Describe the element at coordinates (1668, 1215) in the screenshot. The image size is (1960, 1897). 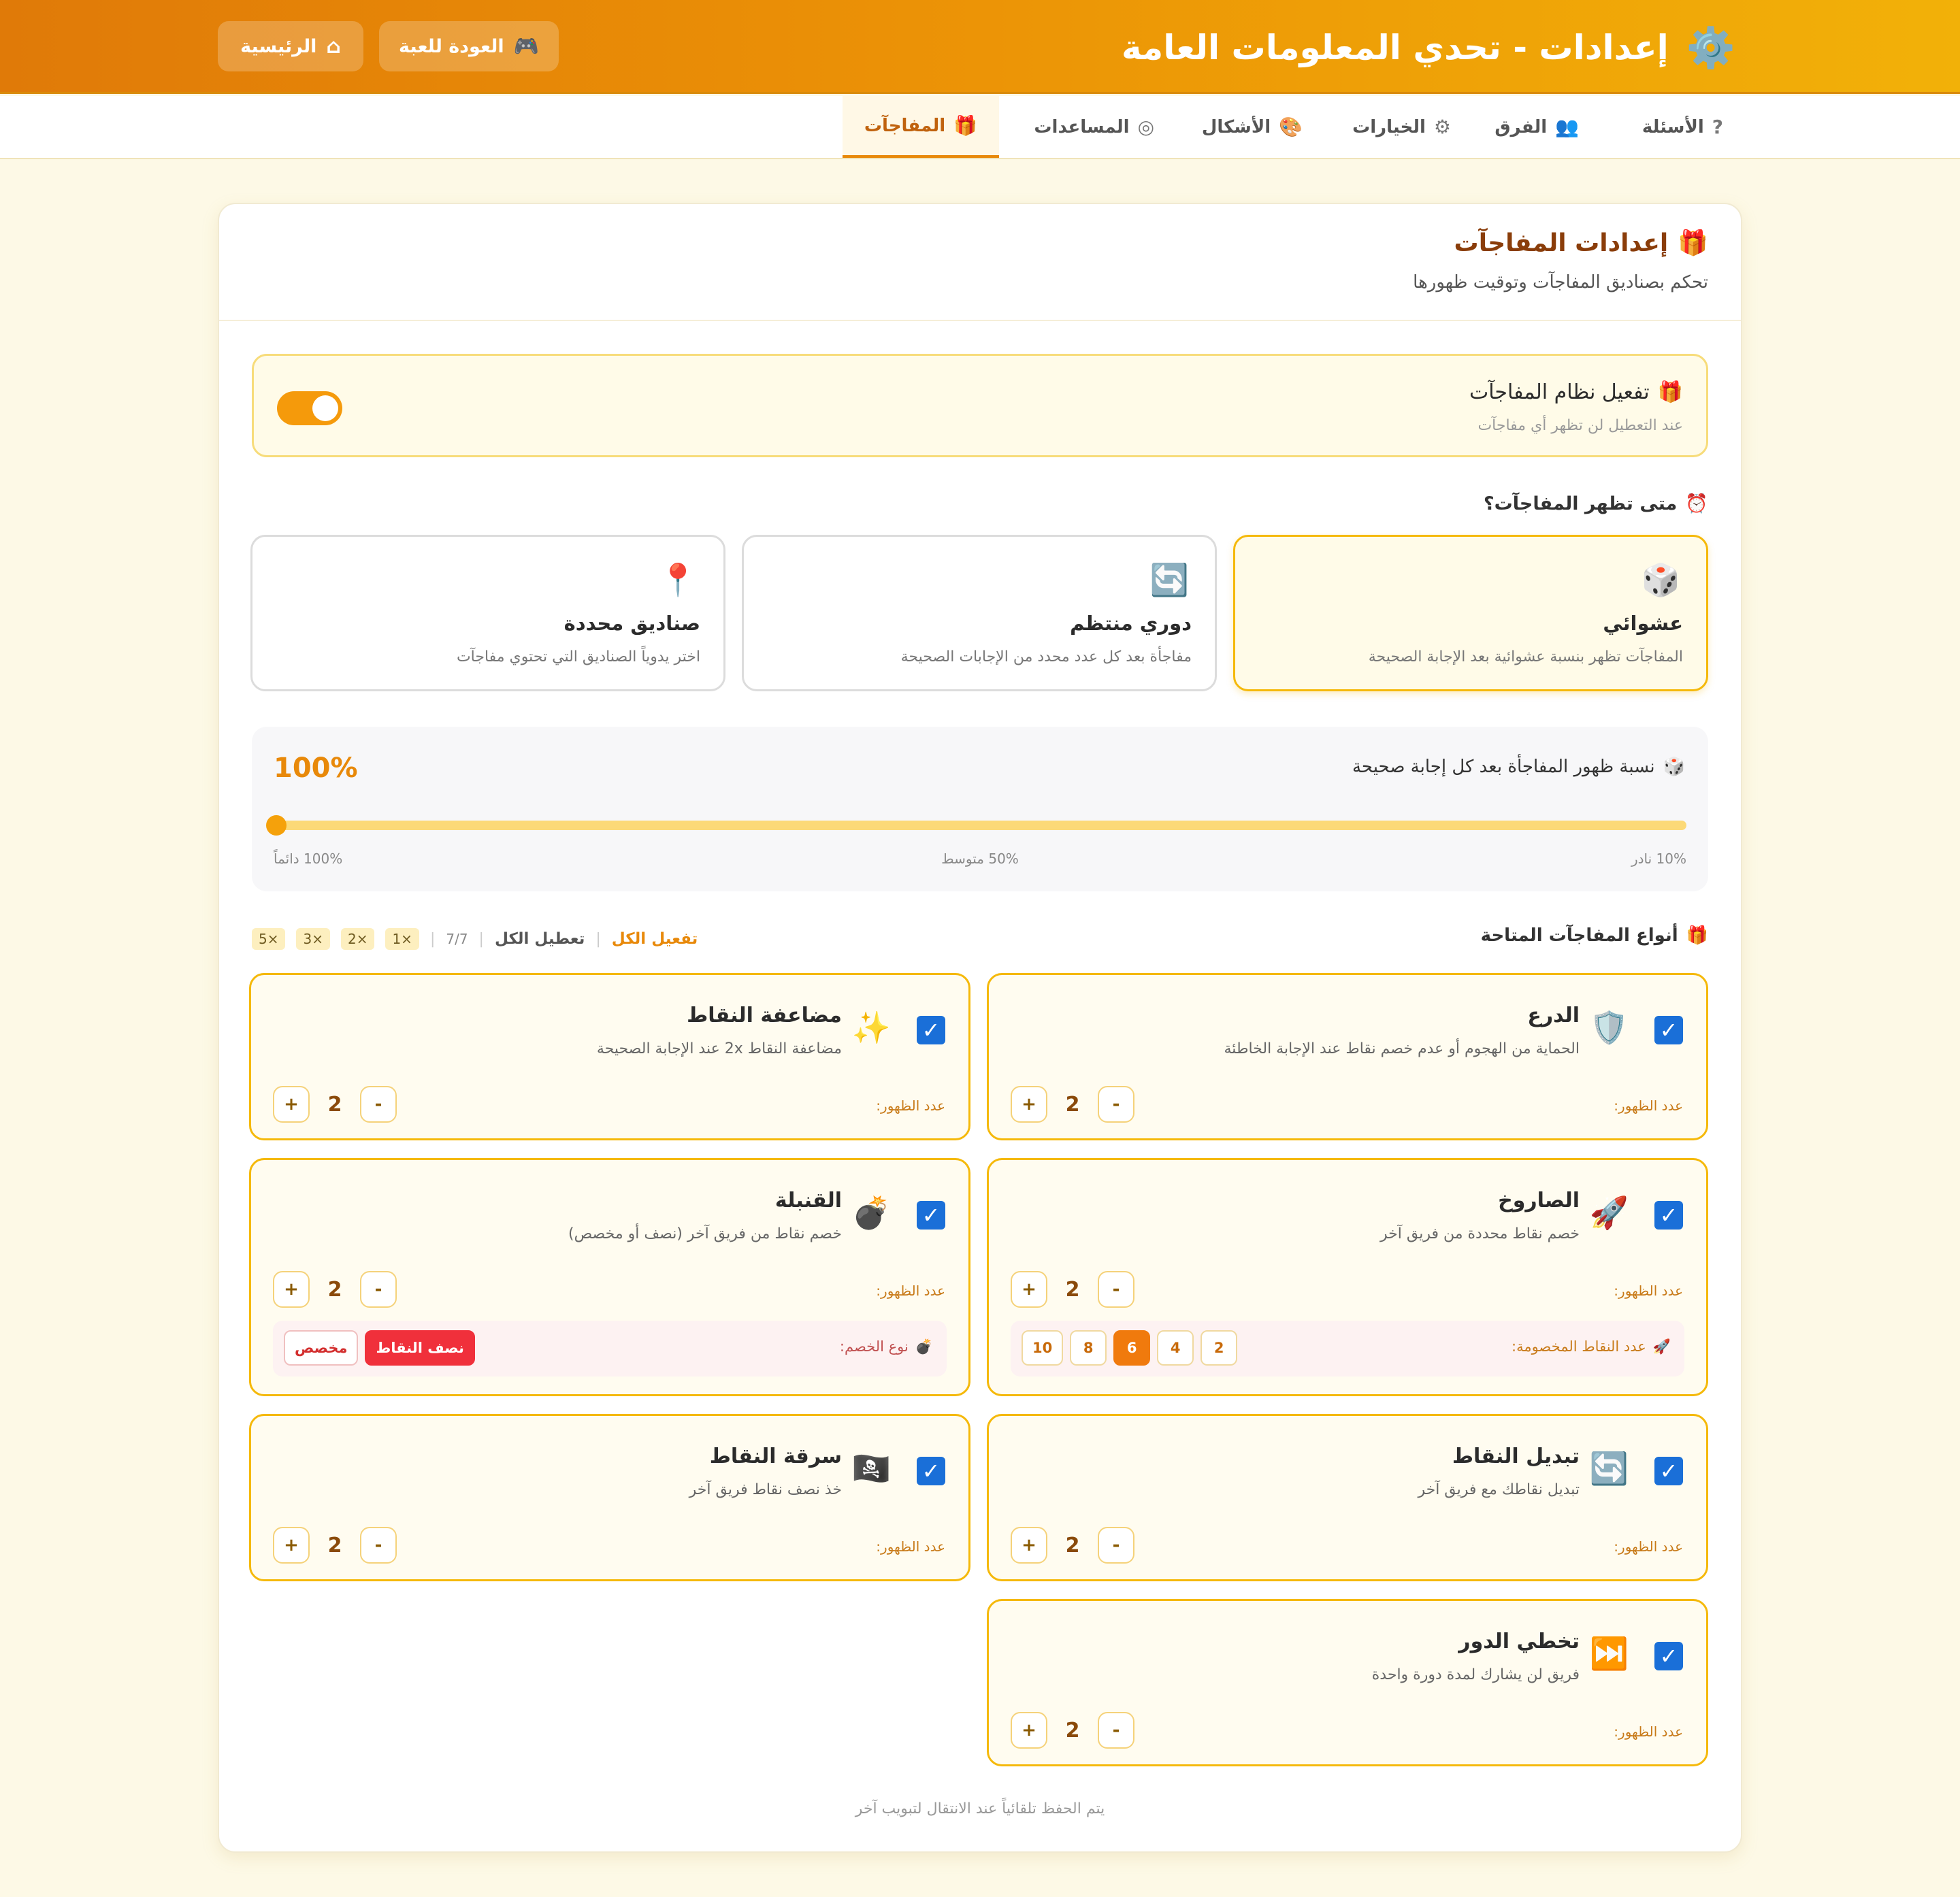
I see `rocket-checkbox: ✓` at that location.